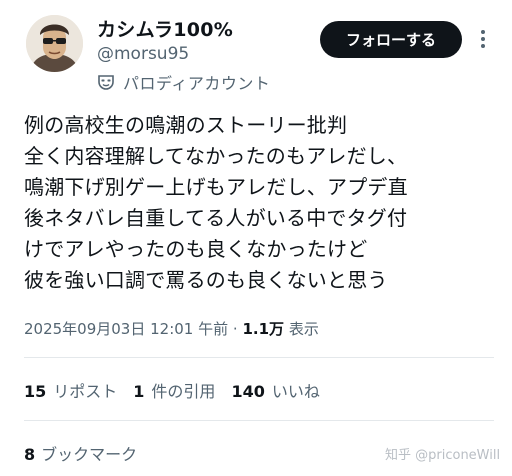  I want to click on reposts-label: リポスト, so click(85, 391).